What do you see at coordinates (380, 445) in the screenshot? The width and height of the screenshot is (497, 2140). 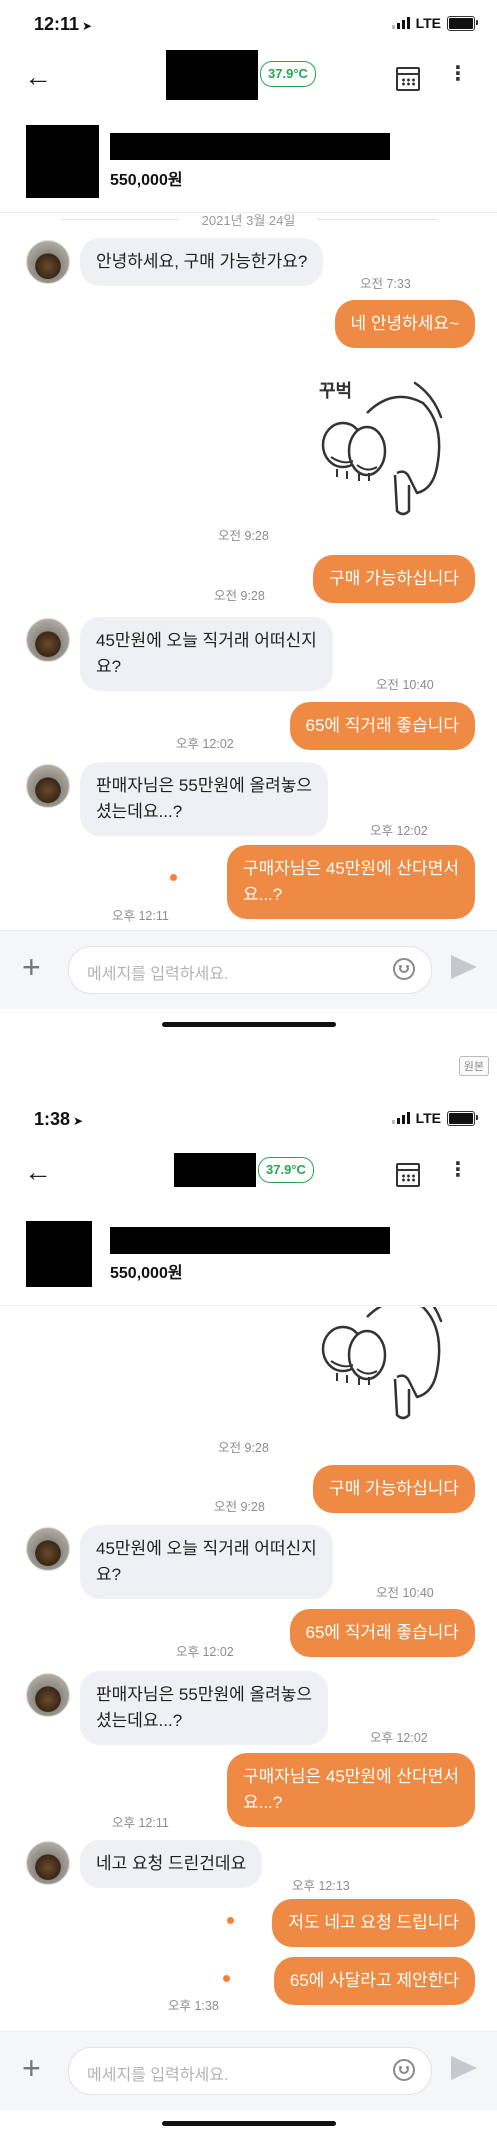 I see `bowing-bunny-sticker: 꾸벅` at bounding box center [380, 445].